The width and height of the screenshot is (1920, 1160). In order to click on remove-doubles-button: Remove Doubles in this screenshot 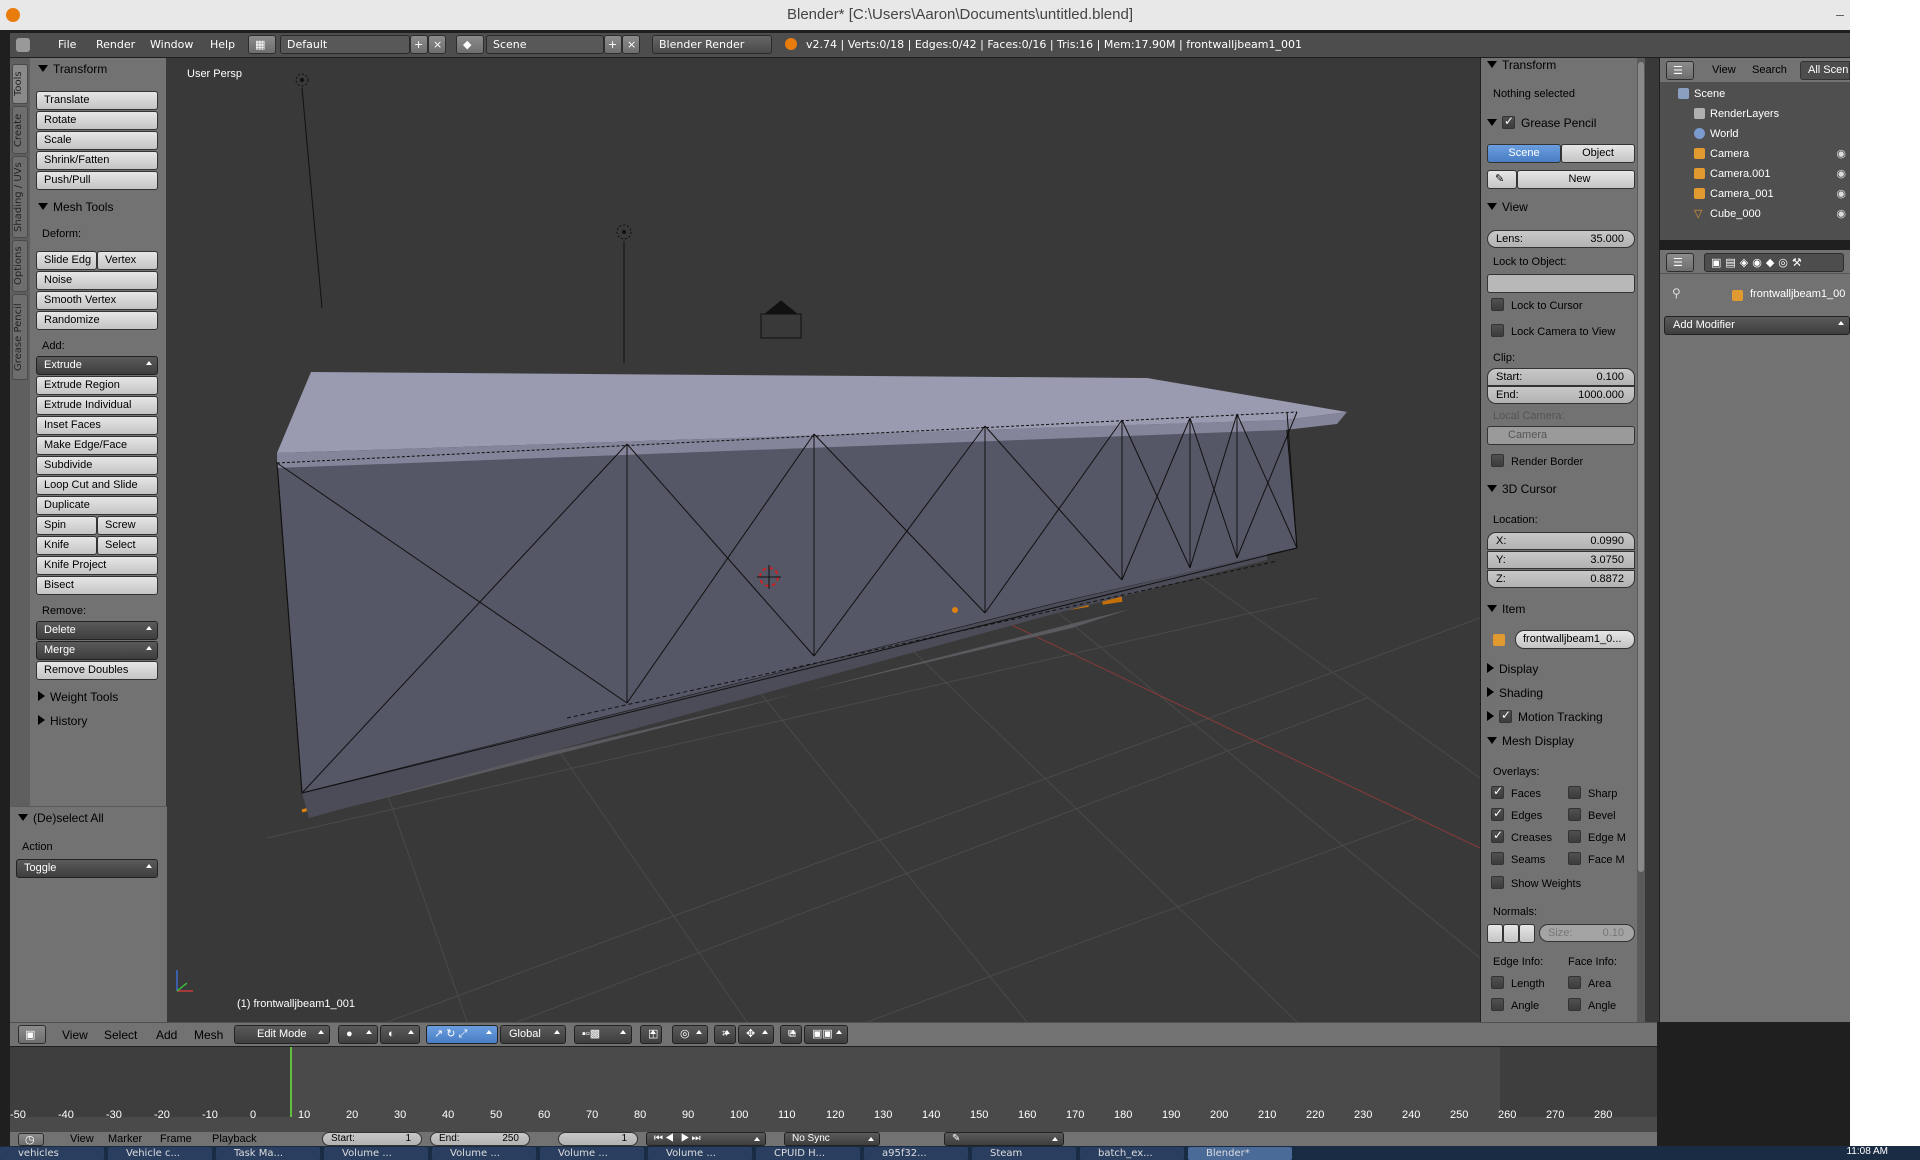, I will do `click(97, 670)`.